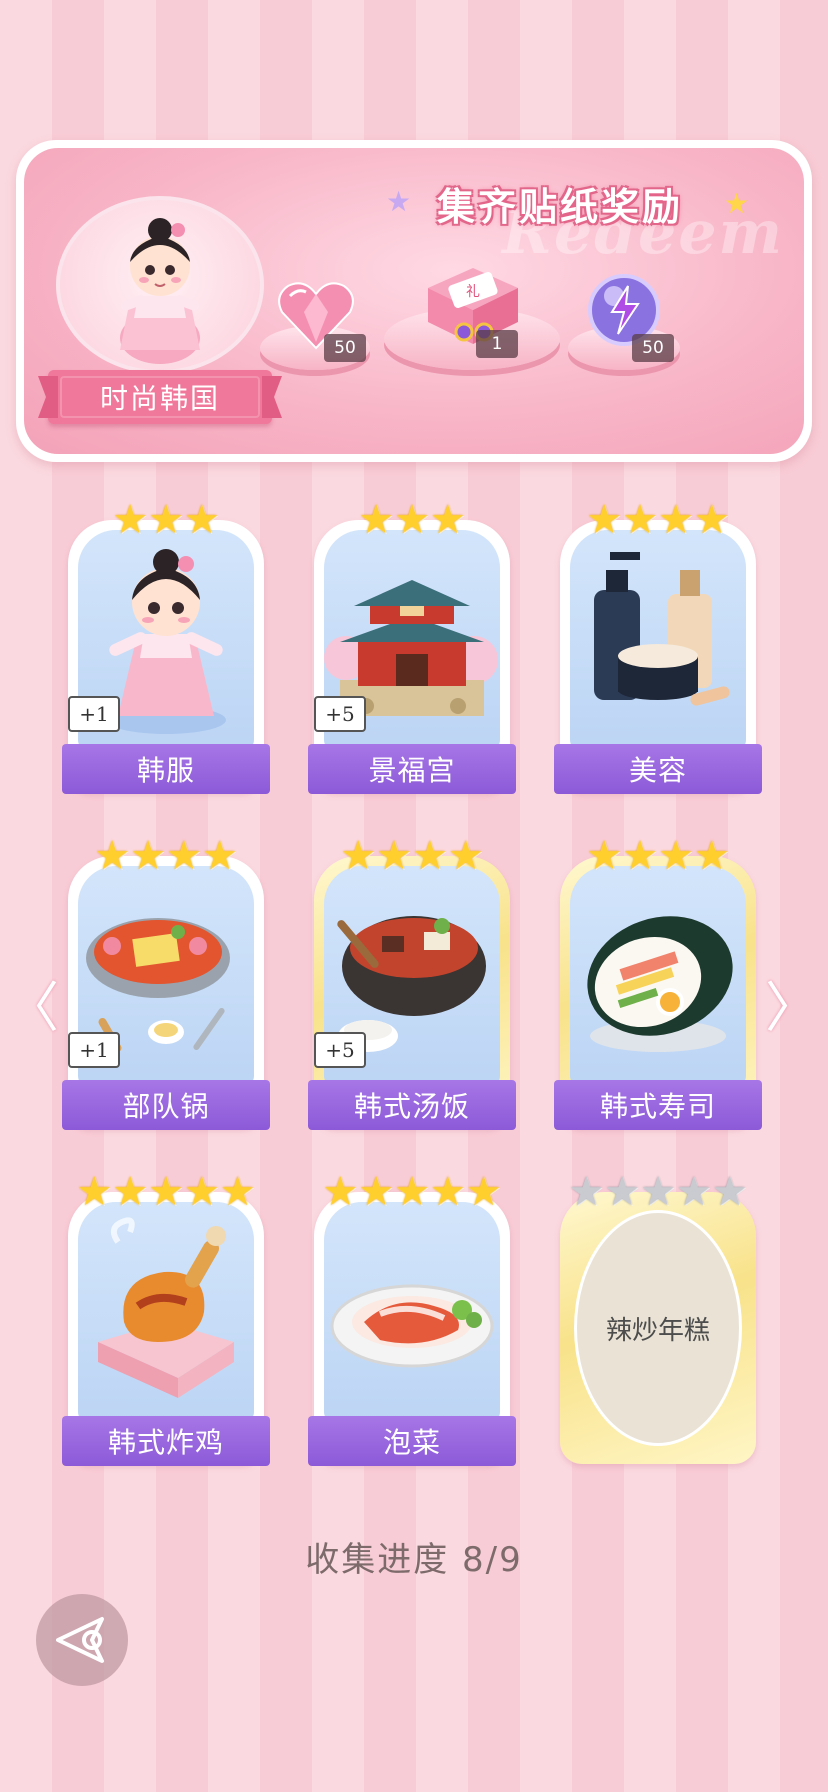 This screenshot has height=1792, width=828. Describe the element at coordinates (660, 984) in the screenshot. I see `kimbap-icon` at that location.